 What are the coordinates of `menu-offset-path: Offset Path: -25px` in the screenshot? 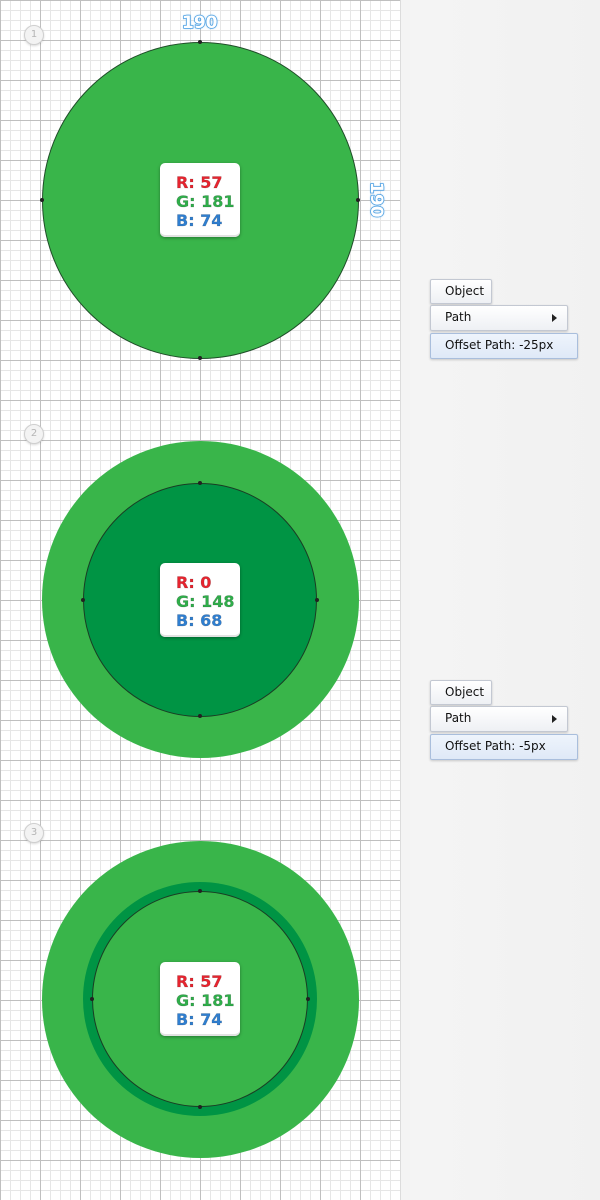 It's located at (504, 346).